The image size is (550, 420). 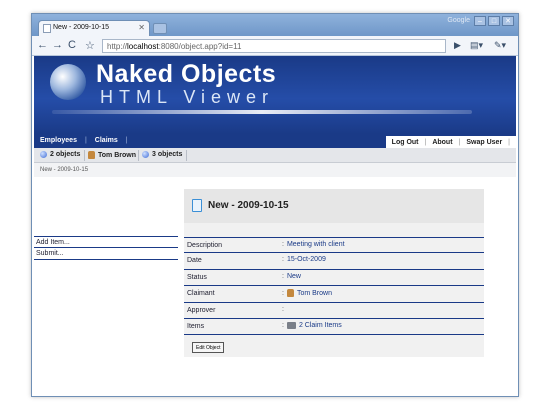 What do you see at coordinates (65, 154) in the screenshot?
I see `history-item-label: 2 objects` at bounding box center [65, 154].